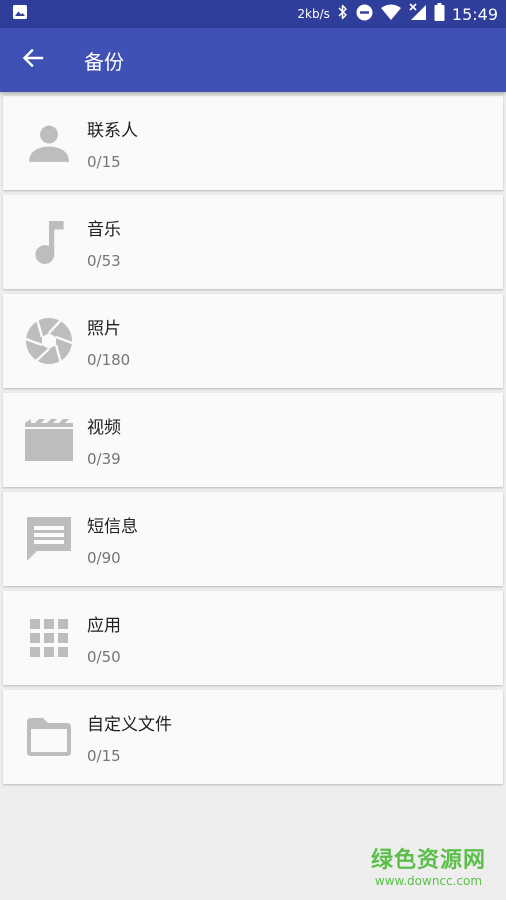 Image resolution: width=506 pixels, height=900 pixels. Describe the element at coordinates (104, 656) in the screenshot. I see `item-count: 0/50` at that location.